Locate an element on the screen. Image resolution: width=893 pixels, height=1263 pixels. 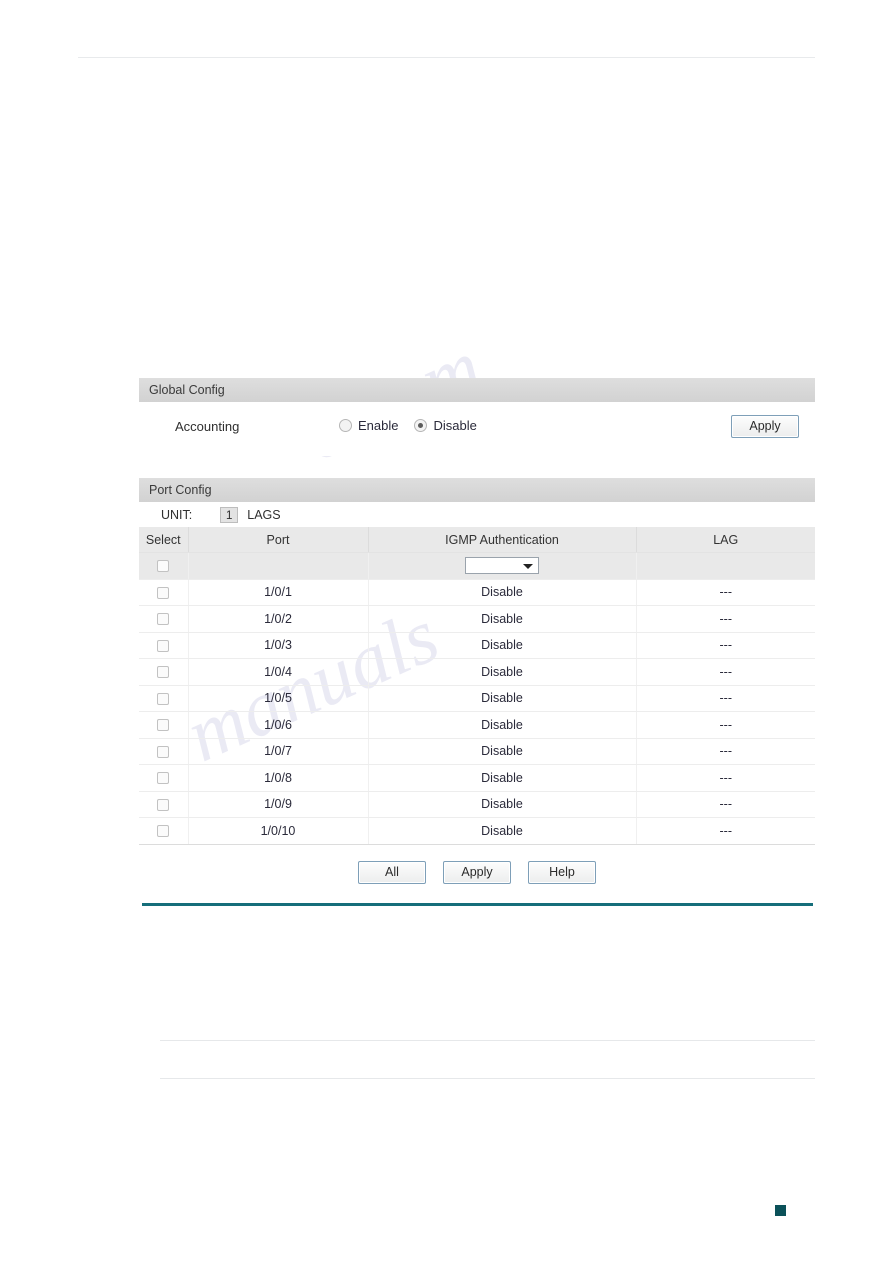
table-filter-row is located at coordinates (477, 566).